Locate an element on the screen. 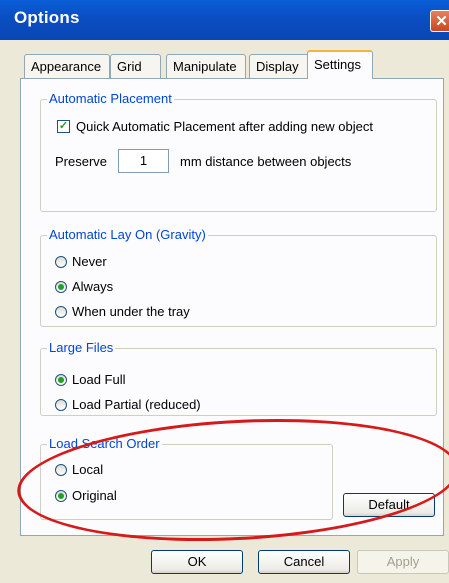 Image resolution: width=449 pixels, height=583 pixels. preserve-label: Preserve is located at coordinates (81, 161).